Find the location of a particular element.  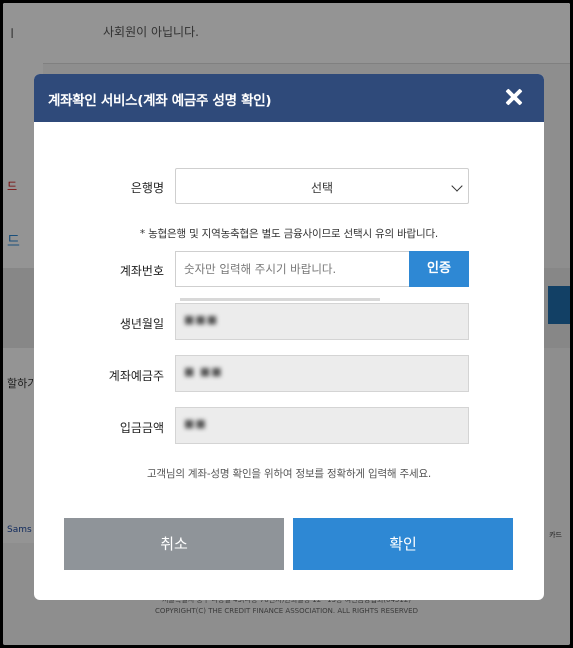

holder-label: 계좌예금주 is located at coordinates (136, 376).